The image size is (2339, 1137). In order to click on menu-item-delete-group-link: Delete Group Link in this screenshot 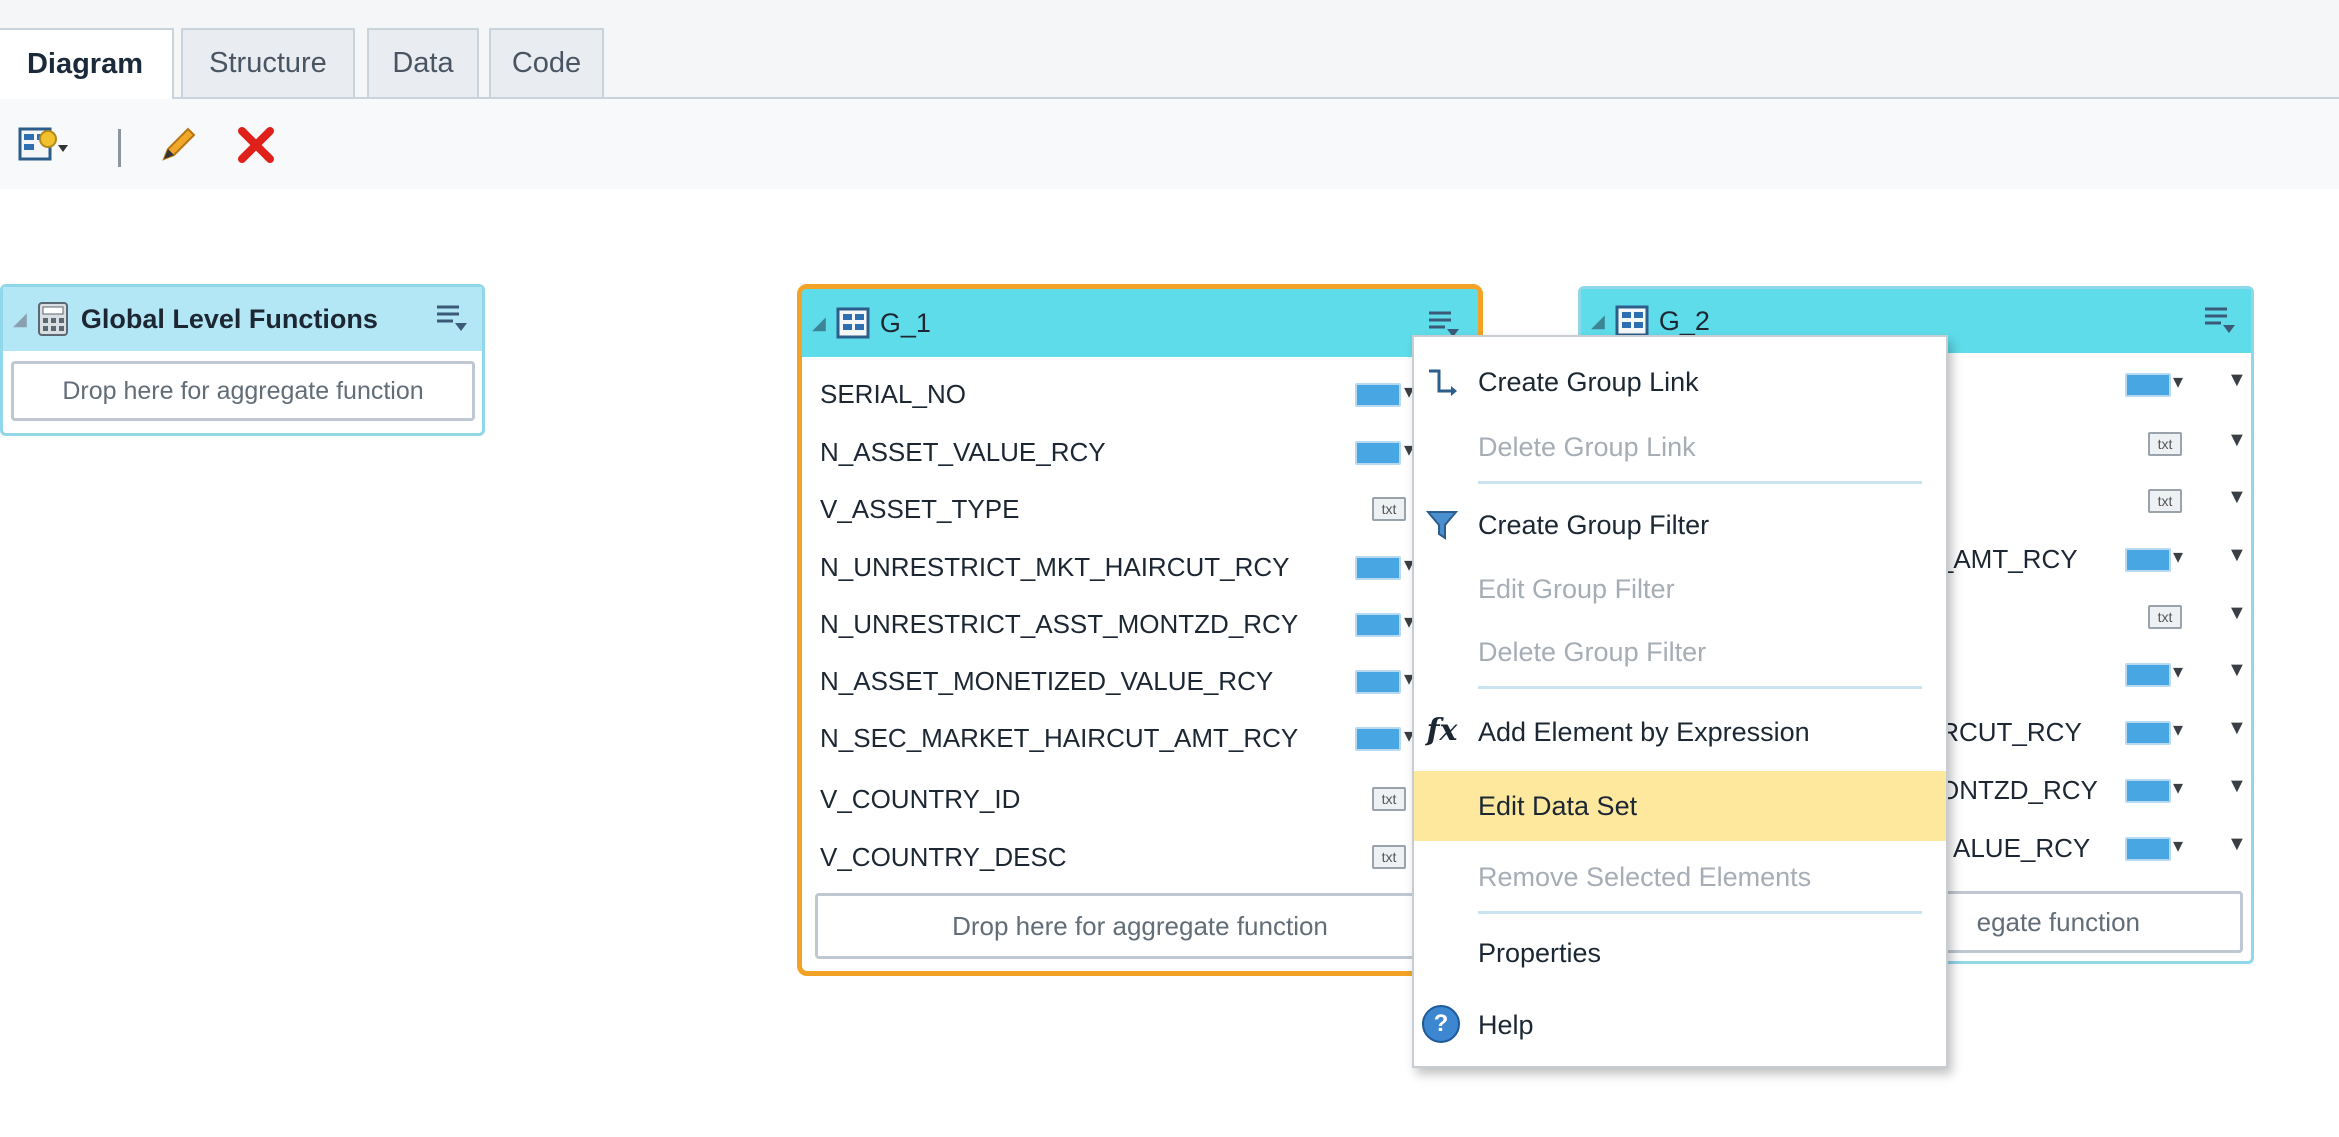, I will do `click(1680, 447)`.